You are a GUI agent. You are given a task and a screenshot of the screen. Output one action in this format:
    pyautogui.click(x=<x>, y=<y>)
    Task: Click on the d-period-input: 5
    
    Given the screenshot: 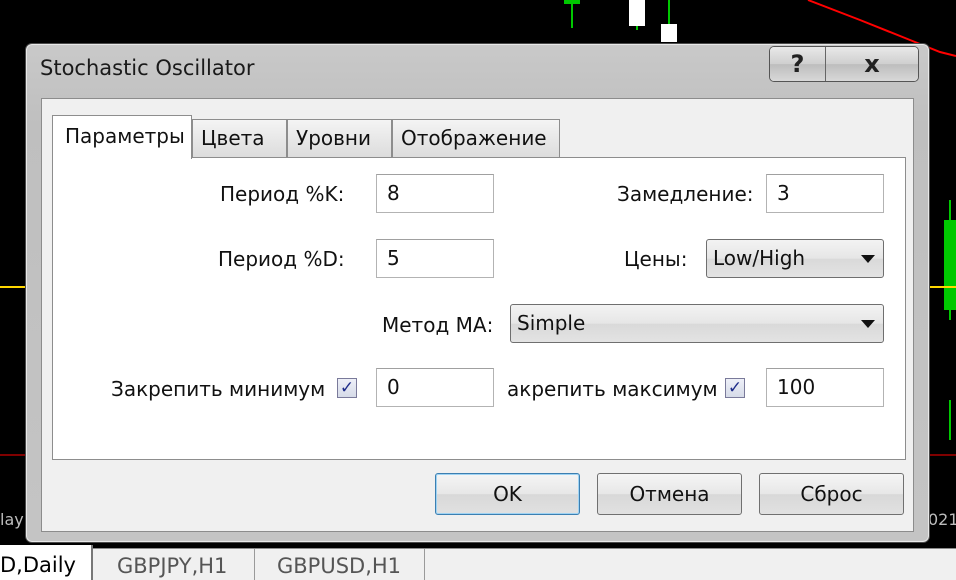 What is the action you would take?
    pyautogui.click(x=435, y=258)
    